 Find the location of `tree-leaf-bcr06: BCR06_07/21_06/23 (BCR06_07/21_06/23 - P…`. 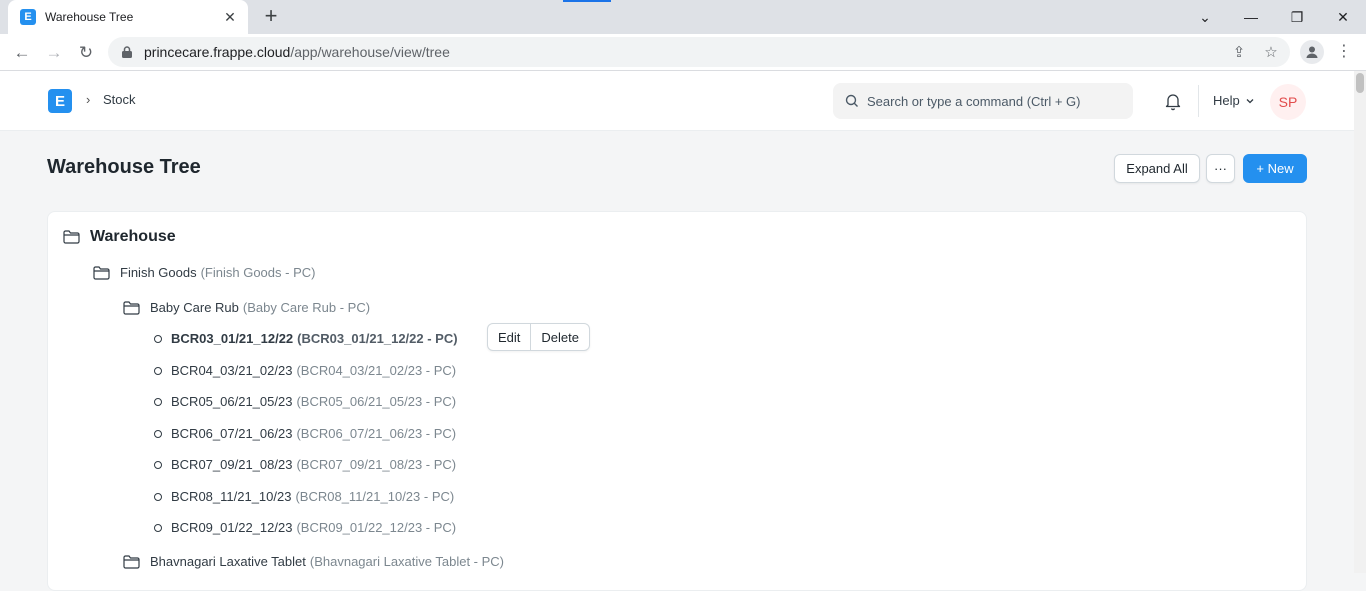

tree-leaf-bcr06: BCR06_07/21_06/23 (BCR06_07/21_06/23 - P… is located at coordinates (305, 433).